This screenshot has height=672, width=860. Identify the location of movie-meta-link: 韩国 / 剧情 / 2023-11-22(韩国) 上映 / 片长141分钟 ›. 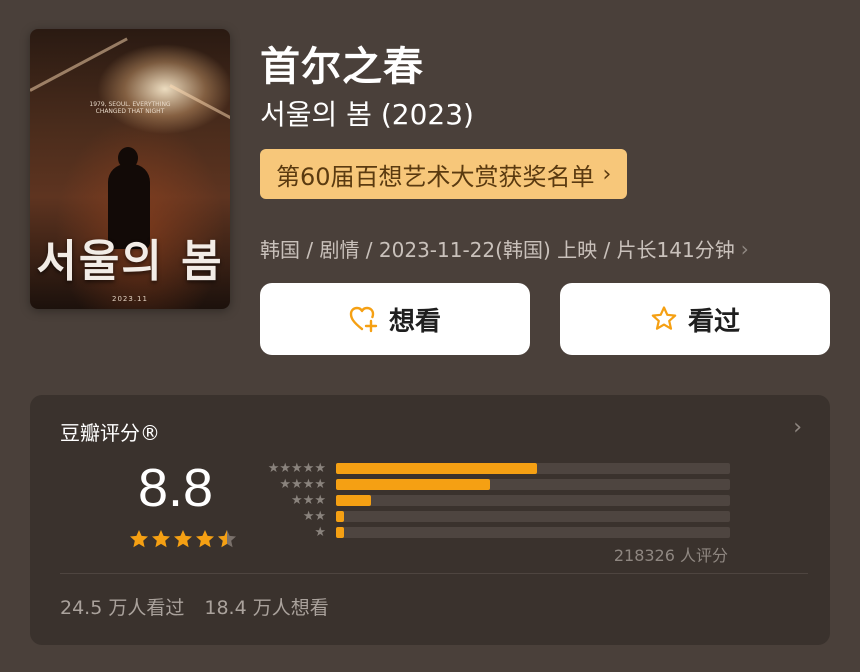
(504, 248).